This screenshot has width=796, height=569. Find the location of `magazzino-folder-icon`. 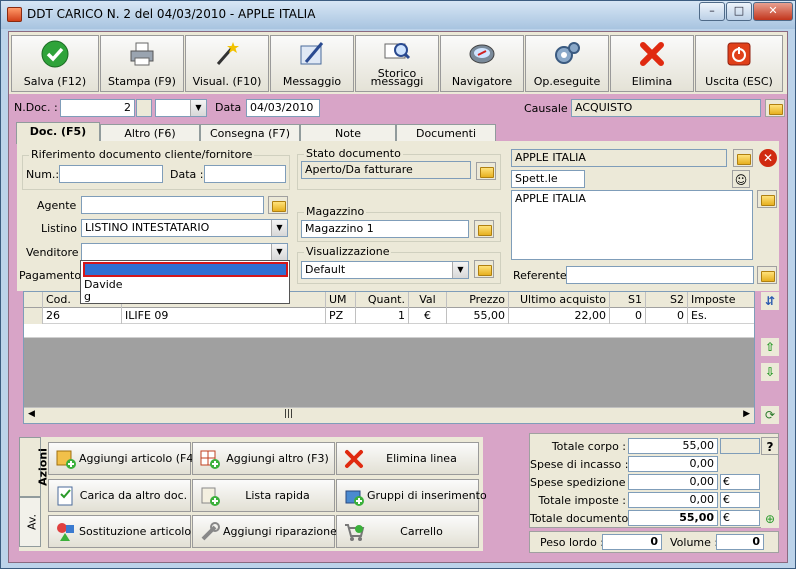

magazzino-folder-icon is located at coordinates (484, 229).